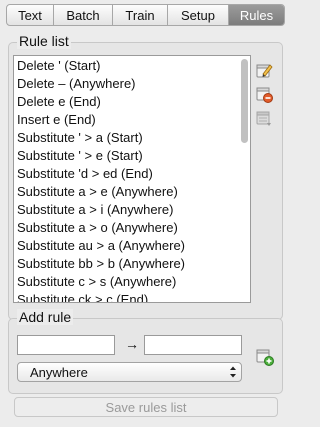  I want to click on rule-list-item: Substitute c > s (Anywhere), so click(133, 282).